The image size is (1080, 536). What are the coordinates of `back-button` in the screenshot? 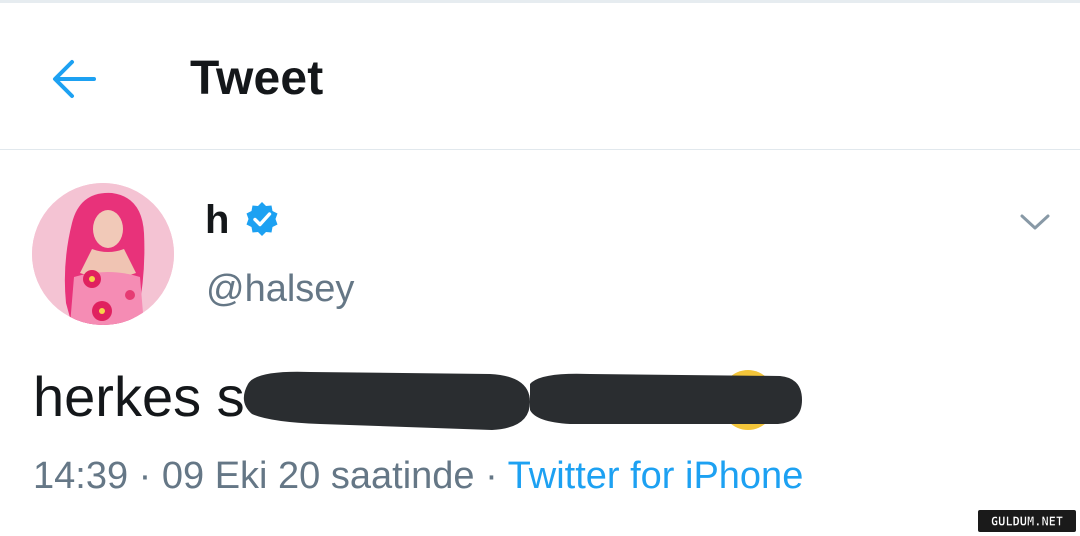 It's located at (74, 79).